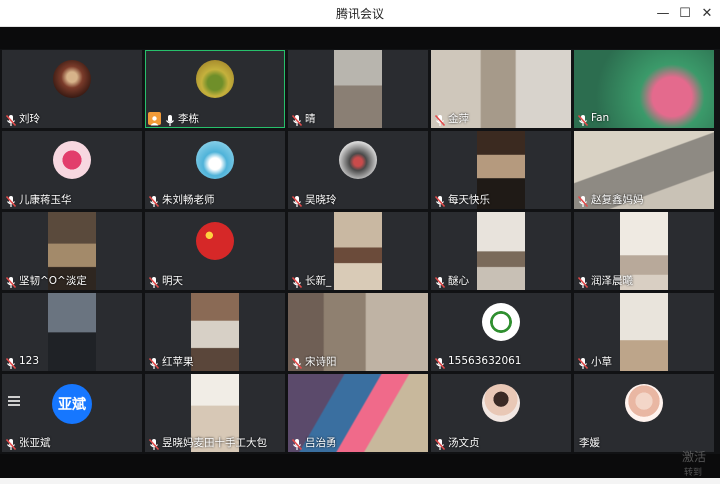 This screenshot has height=484, width=720. Describe the element at coordinates (72, 332) in the screenshot. I see `participant-tile: 123` at that location.